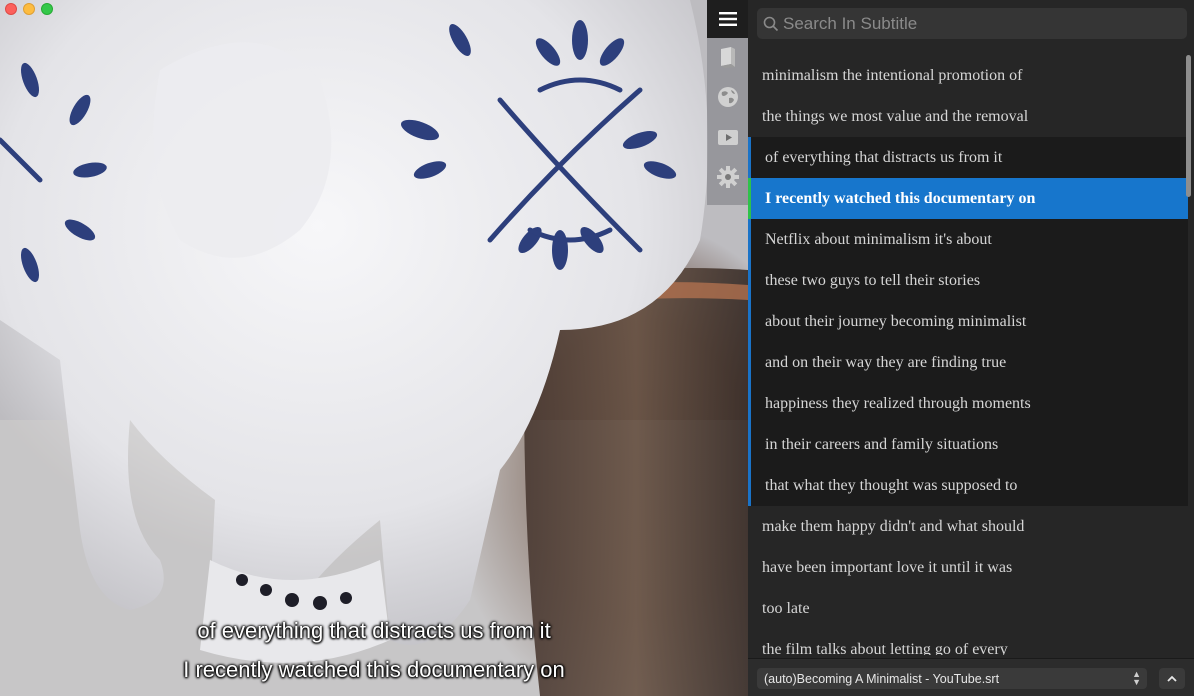 Image resolution: width=1194 pixels, height=696 pixels. I want to click on subtitle-row: too late, so click(968, 608).